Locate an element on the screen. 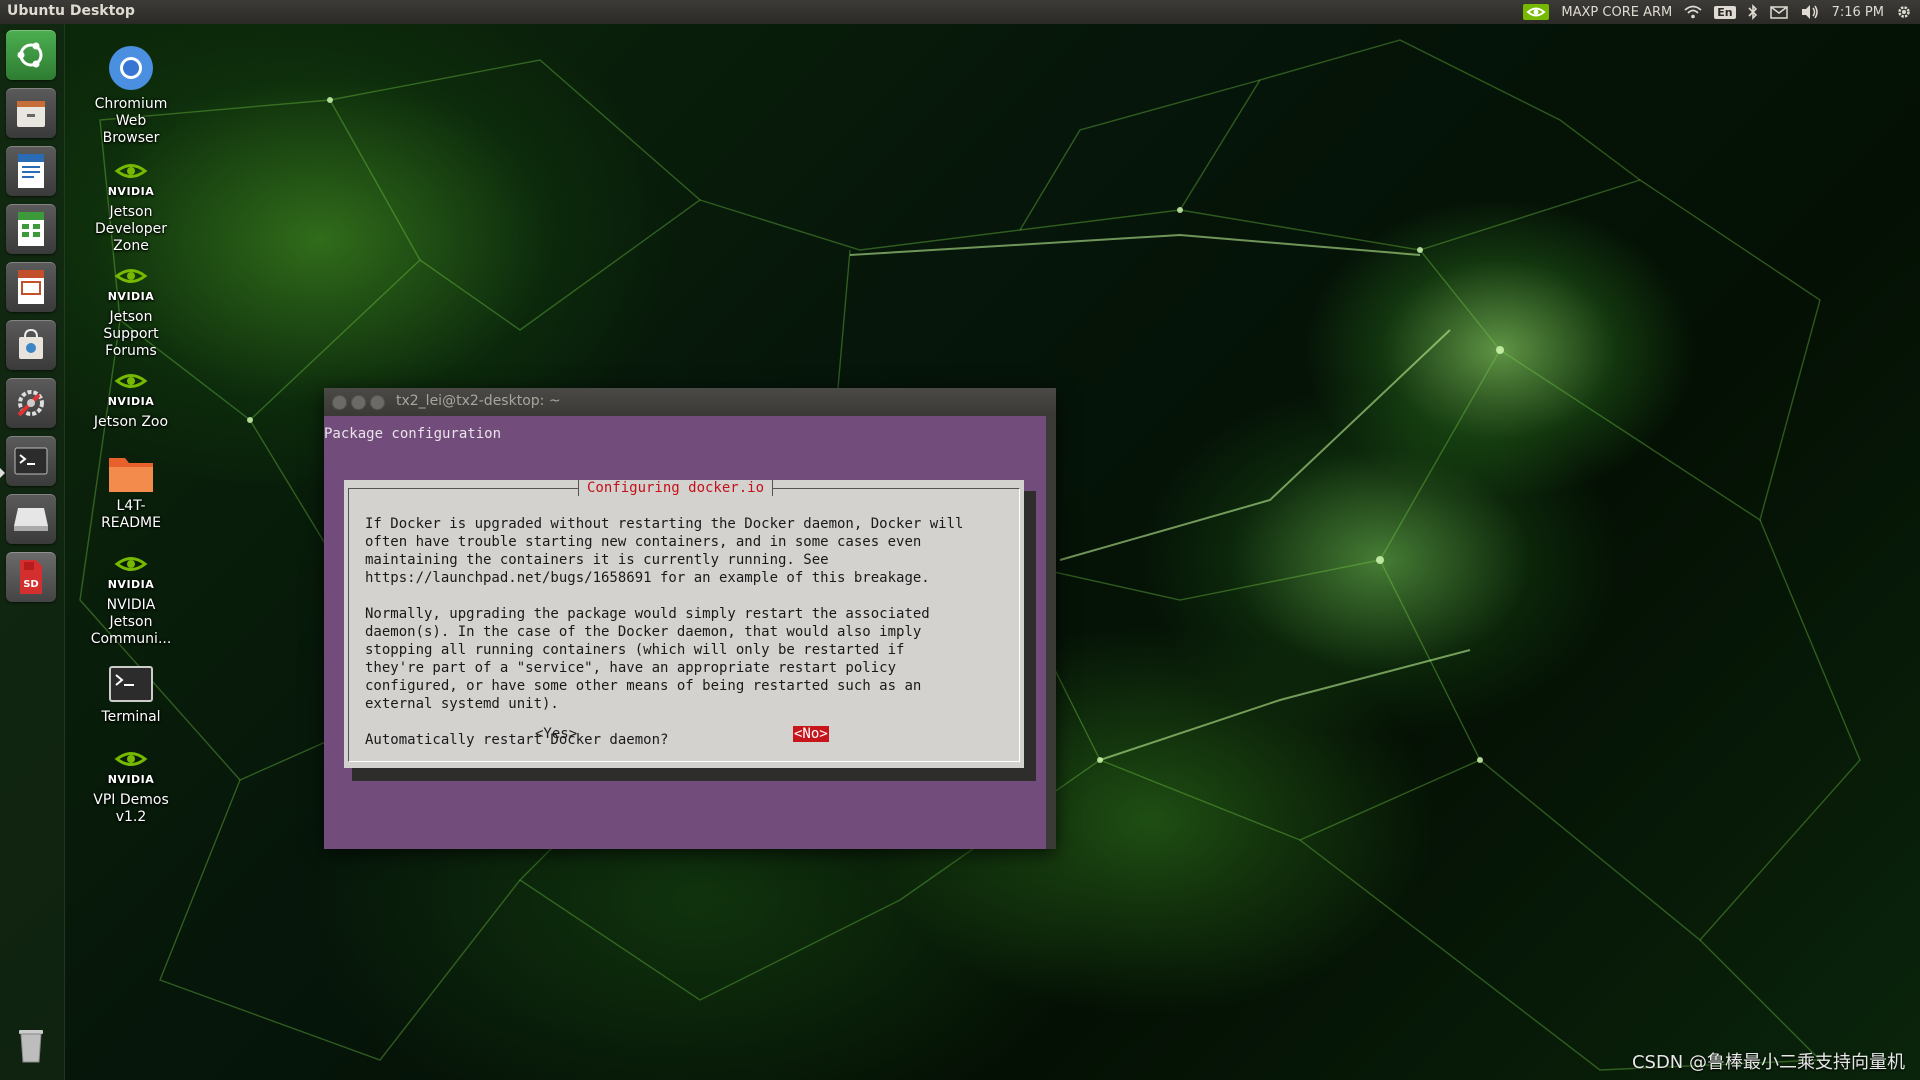  disk-drive-icon is located at coordinates (31, 519).